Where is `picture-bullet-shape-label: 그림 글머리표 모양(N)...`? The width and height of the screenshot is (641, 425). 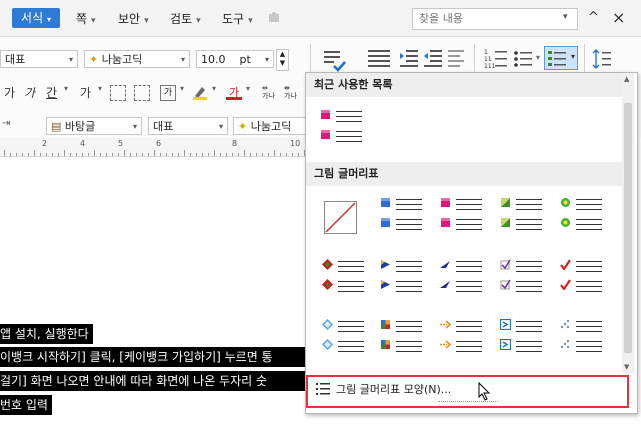
picture-bullet-shape-label: 그림 글머리표 모양(N)... is located at coordinates (394, 389).